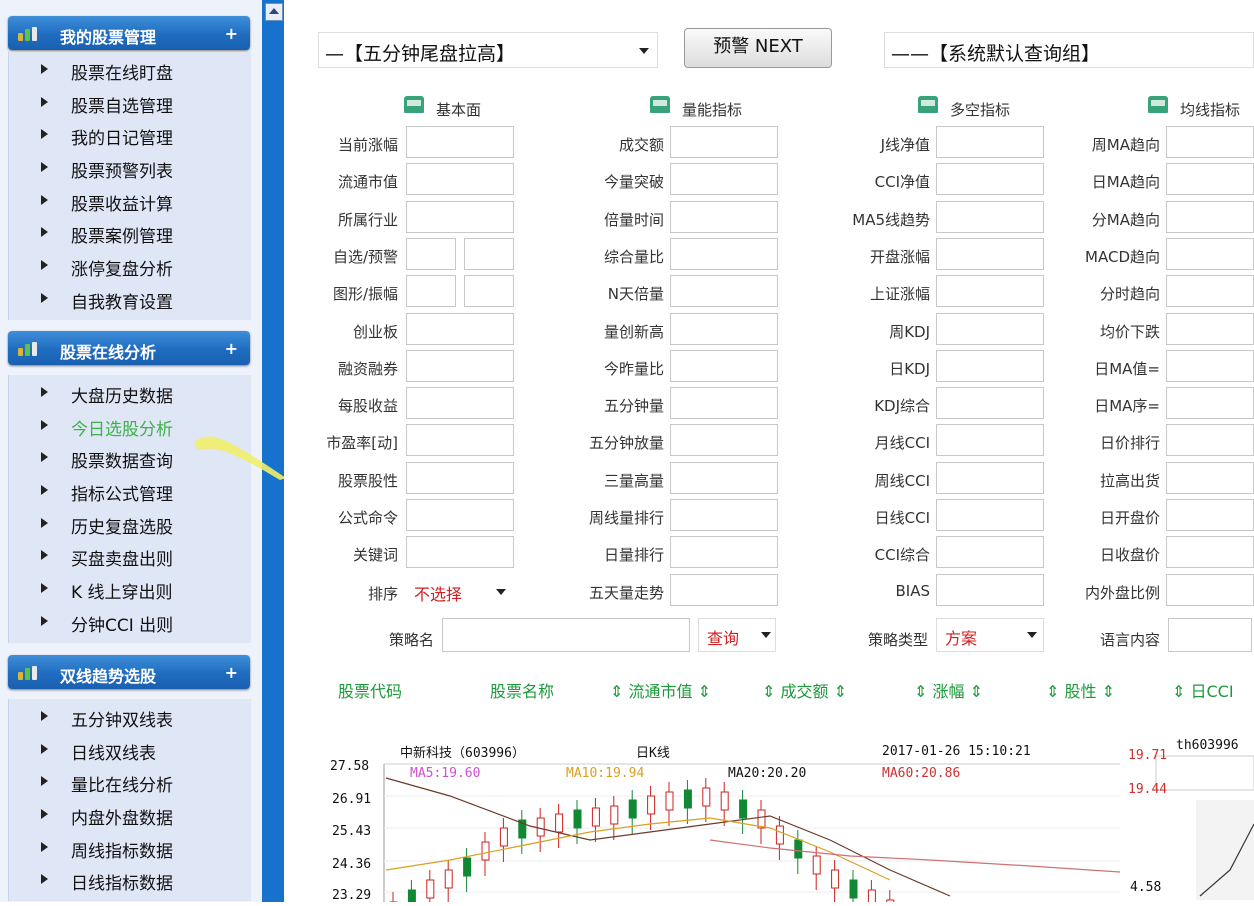 The height and width of the screenshot is (906, 1254). What do you see at coordinates (990, 635) in the screenshot?
I see `strategy-type-select: 方案` at bounding box center [990, 635].